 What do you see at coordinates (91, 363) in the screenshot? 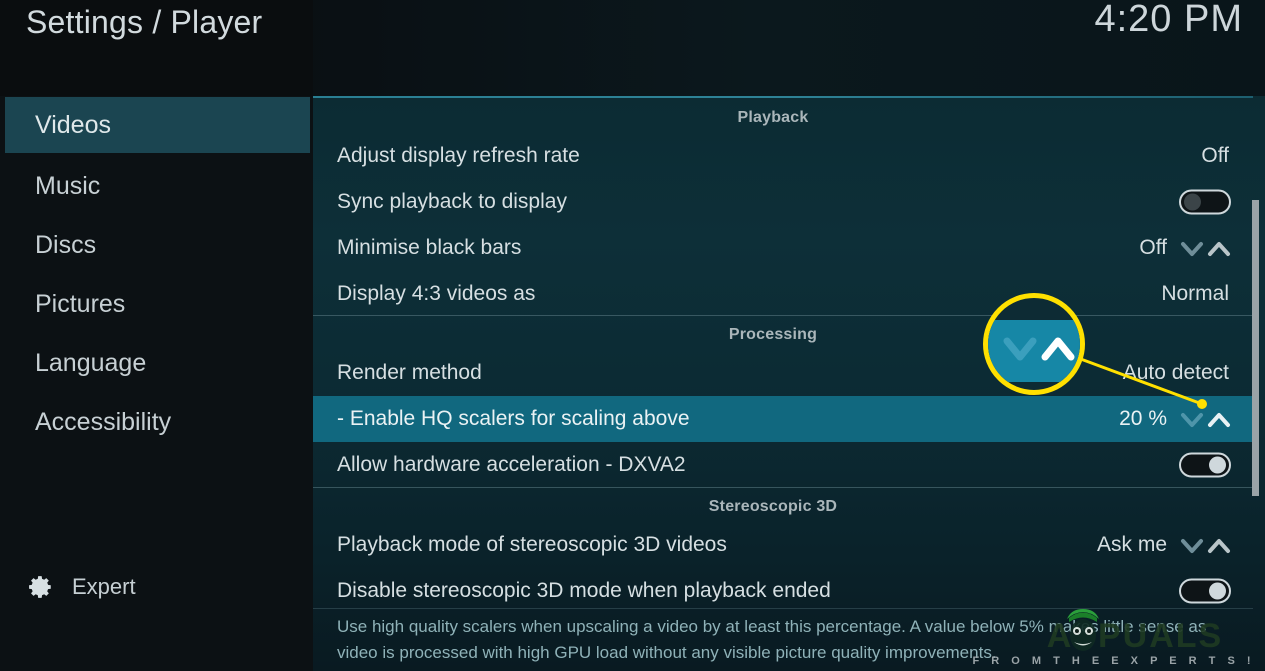
I see `sidebar-item-label: Language` at bounding box center [91, 363].